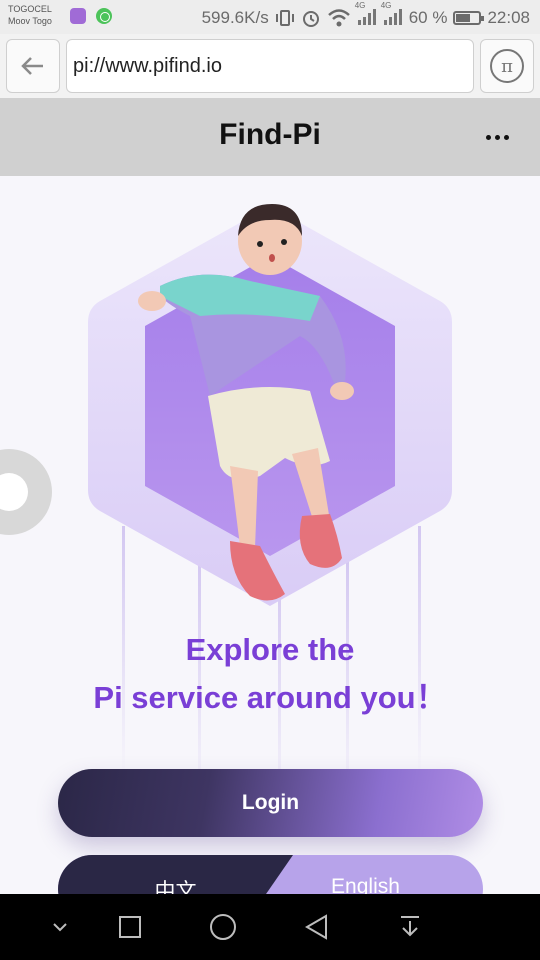 The image size is (540, 960). I want to click on triangle-back-icon, so click(316, 927).